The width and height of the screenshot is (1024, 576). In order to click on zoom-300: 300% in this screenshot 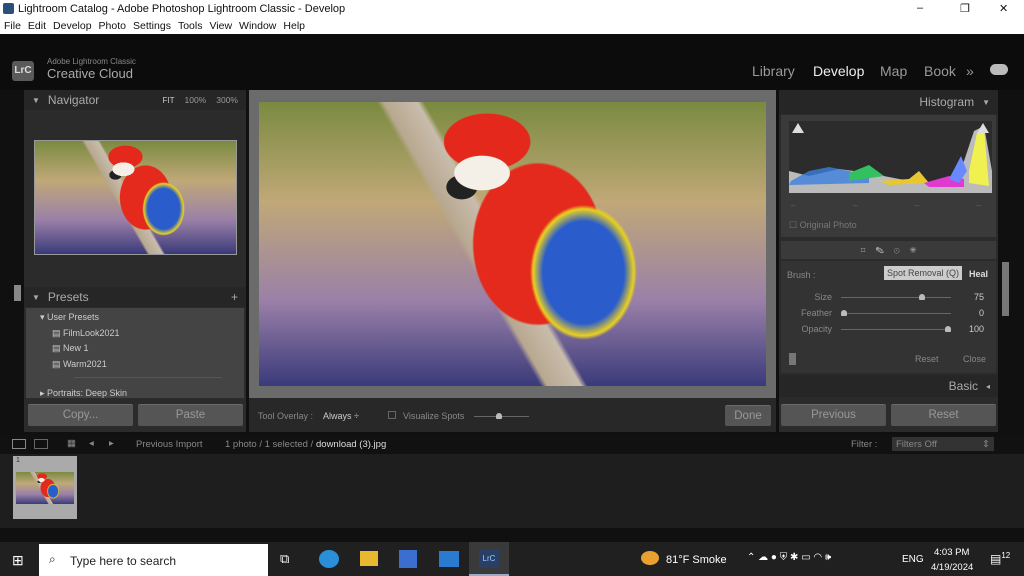, I will do `click(227, 100)`.